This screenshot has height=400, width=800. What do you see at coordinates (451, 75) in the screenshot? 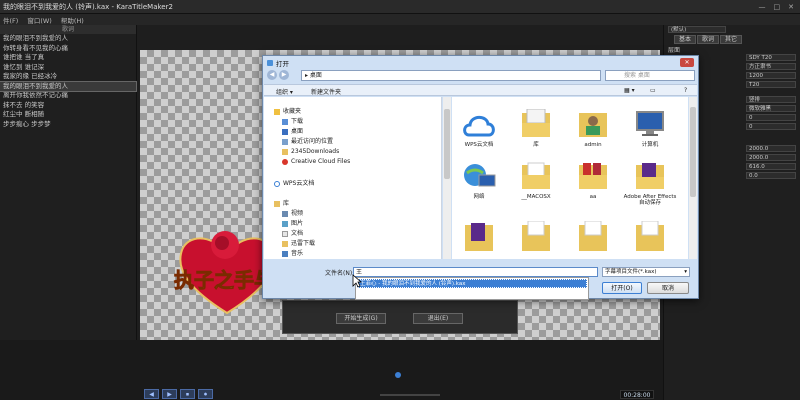
I see `address-bar: ▸ 桌面` at bounding box center [451, 75].